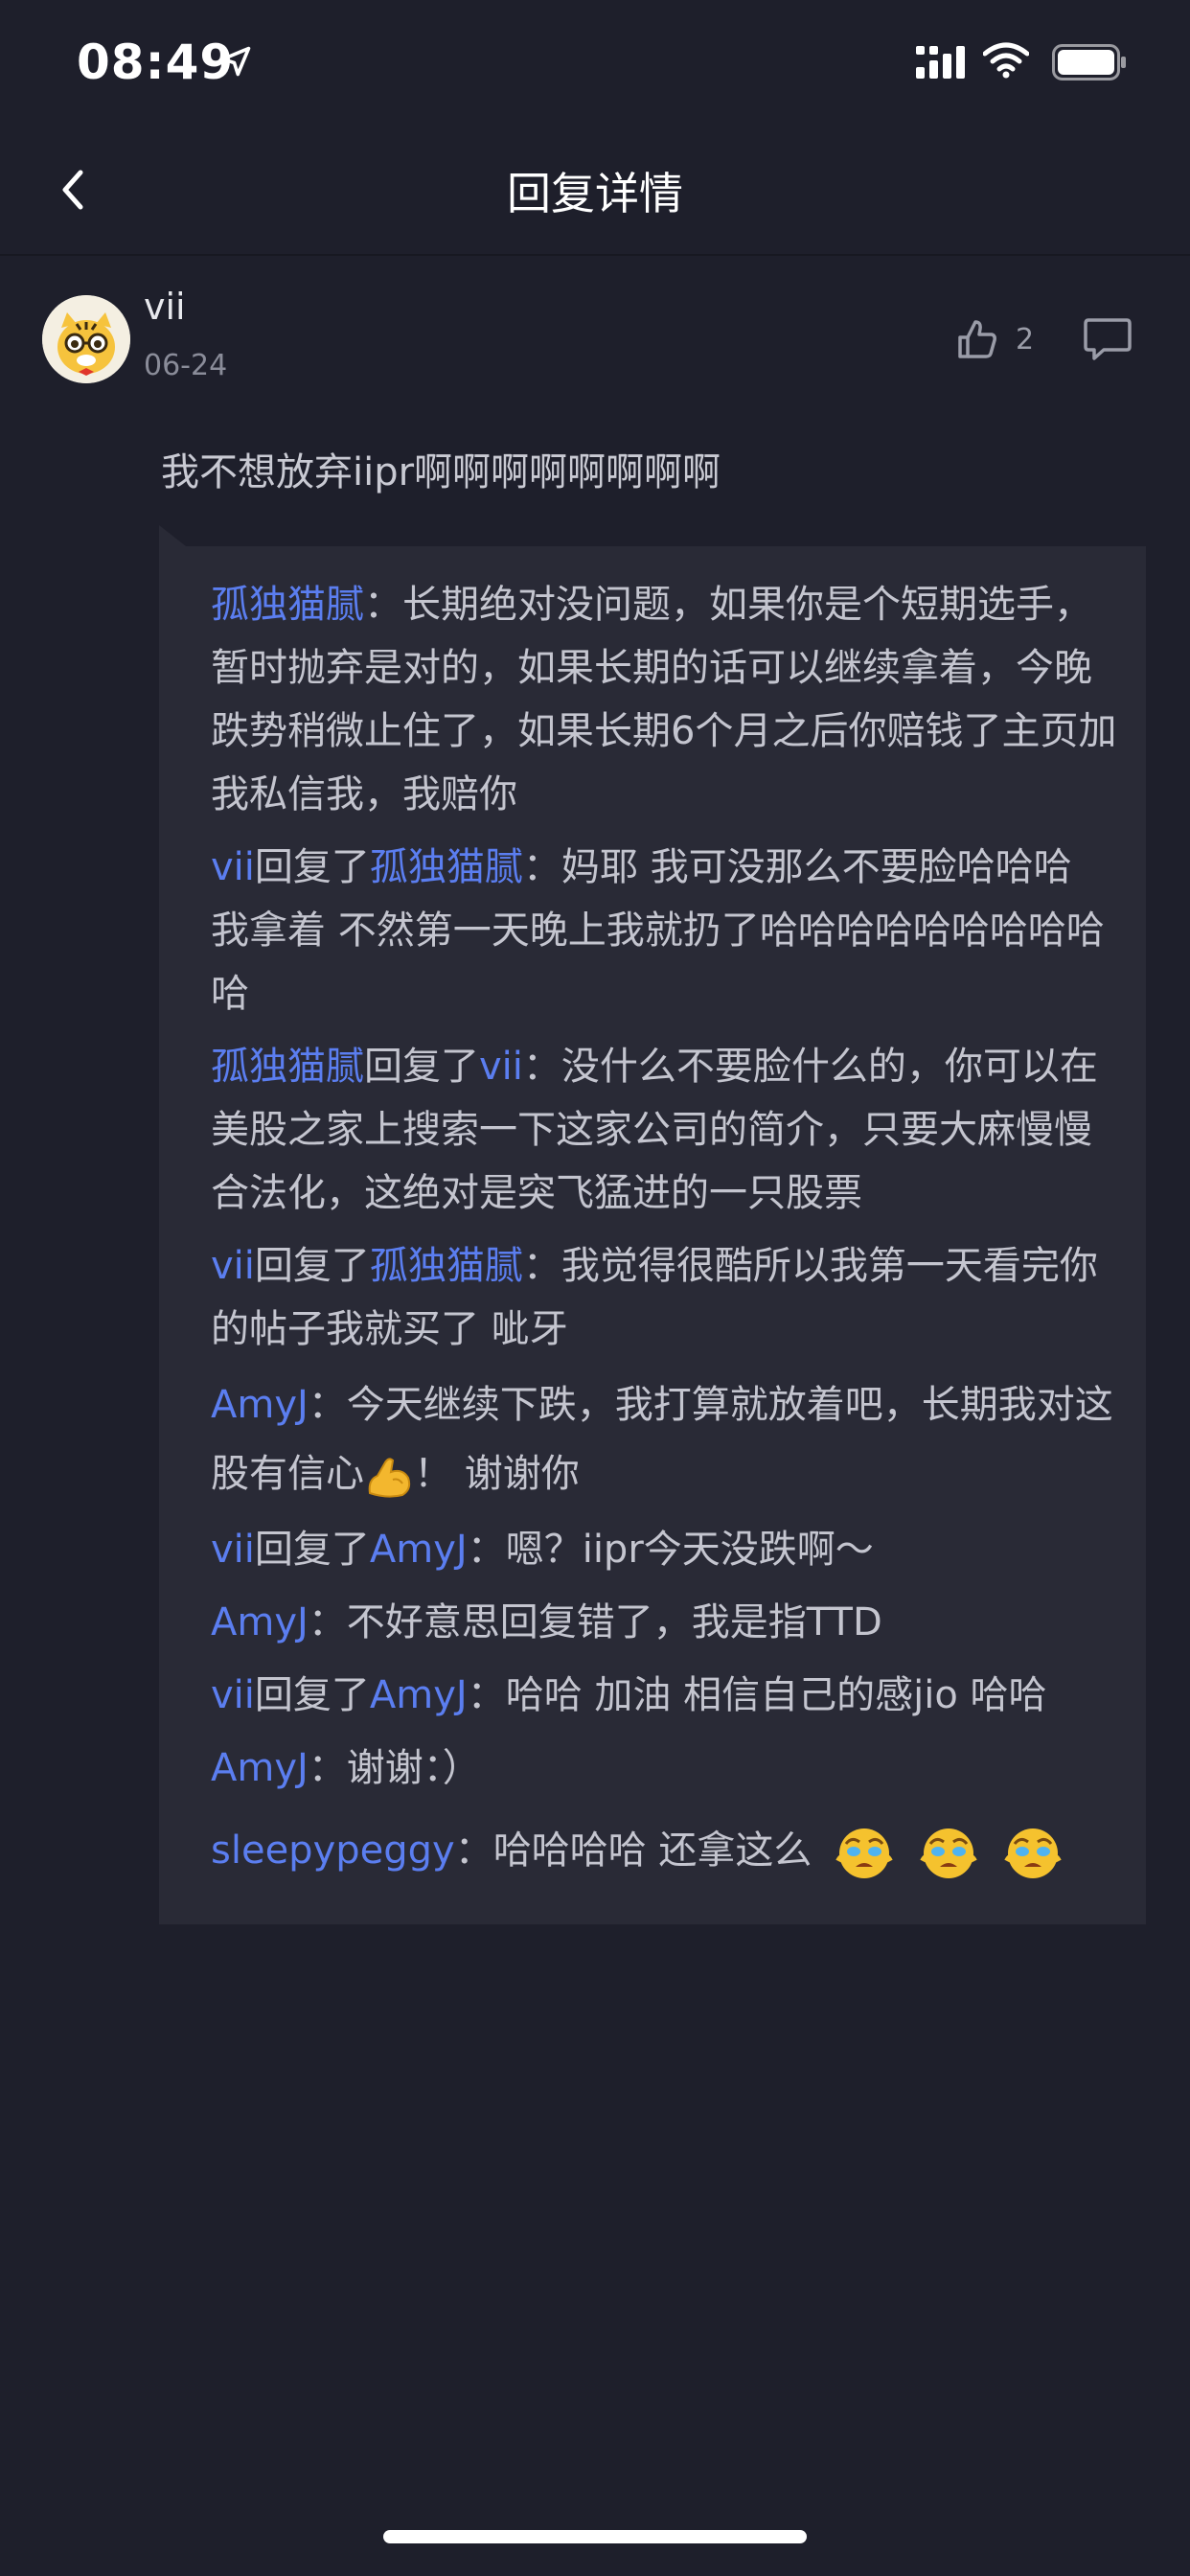 The image size is (1190, 2576). Describe the element at coordinates (441, 472) in the screenshot. I see `comment-text: 我不想放弃iipr啊啊啊啊啊啊啊啊` at that location.